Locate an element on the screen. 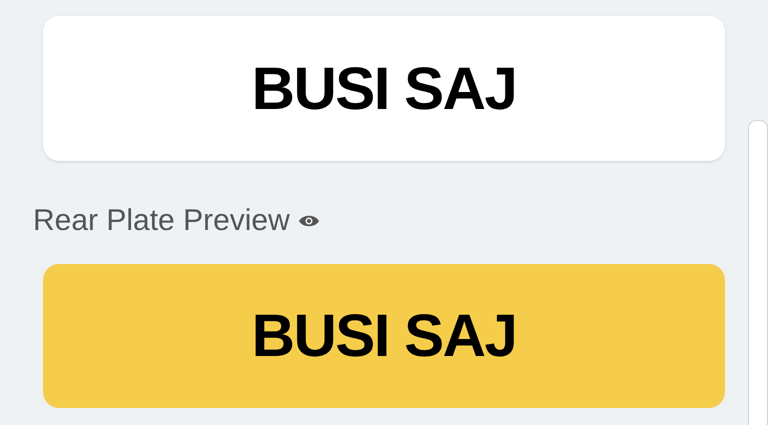  section-label: Rear Plate Preview is located at coordinates (161, 221).